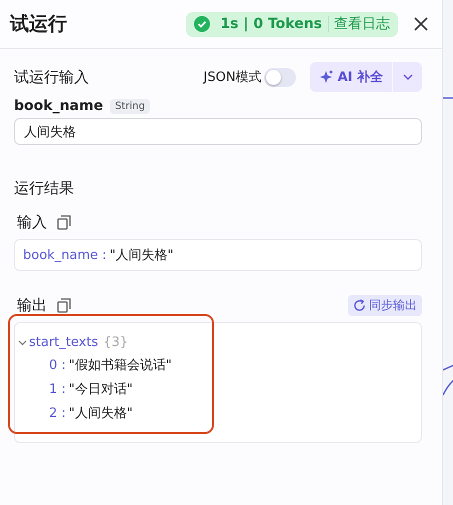 Image resolution: width=453 pixels, height=505 pixels. I want to click on sync-output-button: 同步输出, so click(385, 305).